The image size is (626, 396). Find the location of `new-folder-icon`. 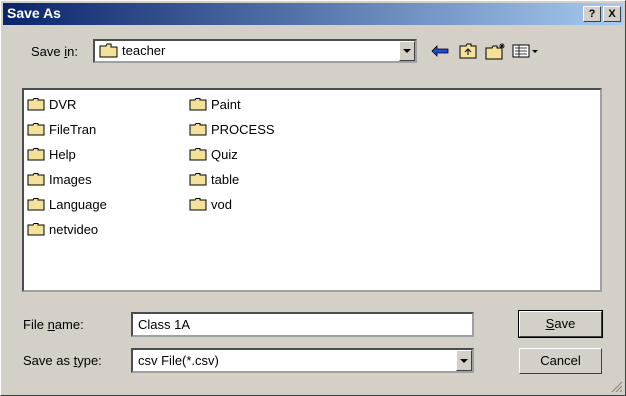

new-folder-icon is located at coordinates (496, 51).